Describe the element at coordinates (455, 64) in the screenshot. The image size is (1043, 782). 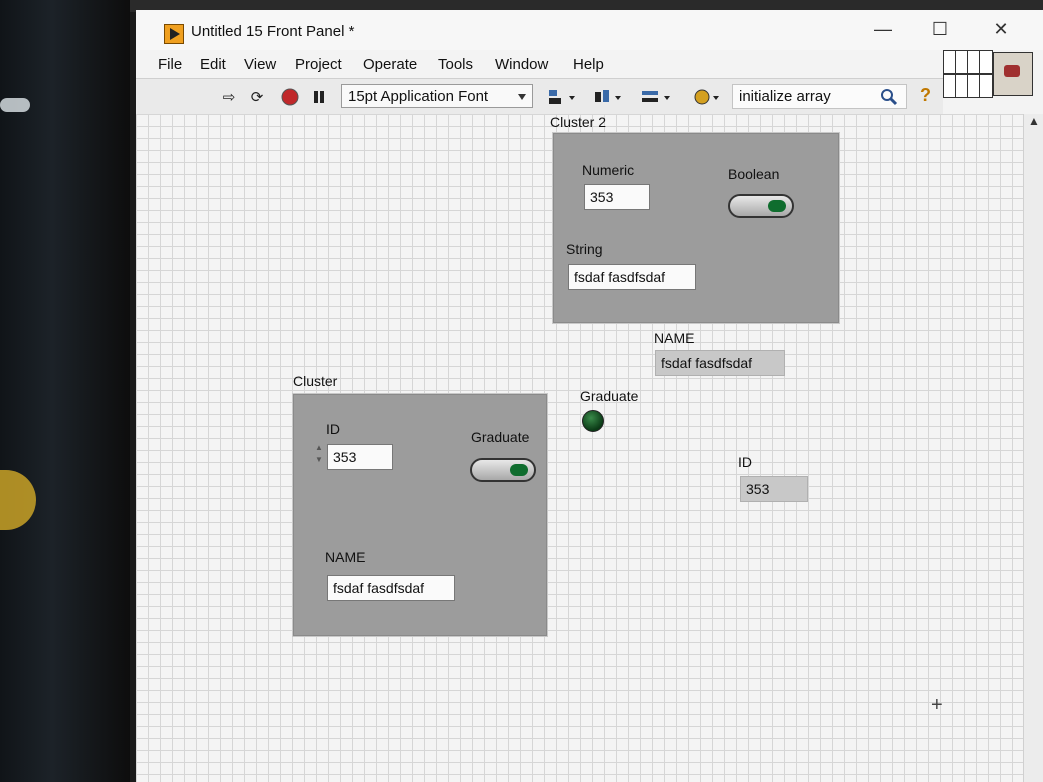
I see `menu-tools: Tools` at that location.